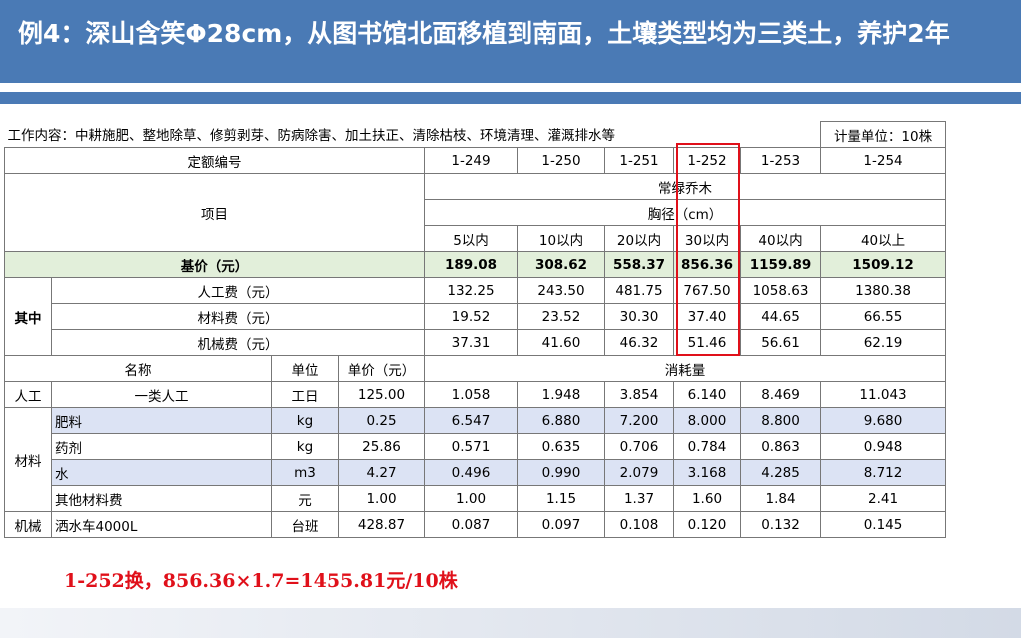 The height and width of the screenshot is (638, 1021). Describe the element at coordinates (707, 264) in the screenshot. I see `value-cell: 856.36` at that location.